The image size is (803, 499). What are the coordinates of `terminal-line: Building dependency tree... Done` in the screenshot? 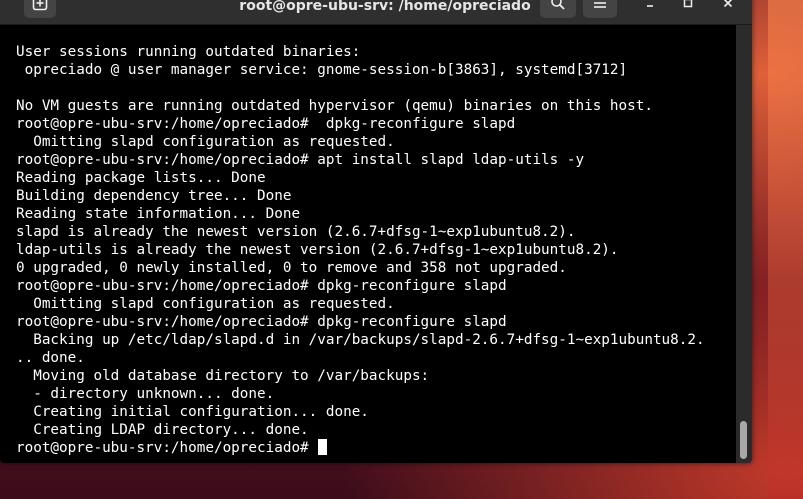 It's located at (154, 196).